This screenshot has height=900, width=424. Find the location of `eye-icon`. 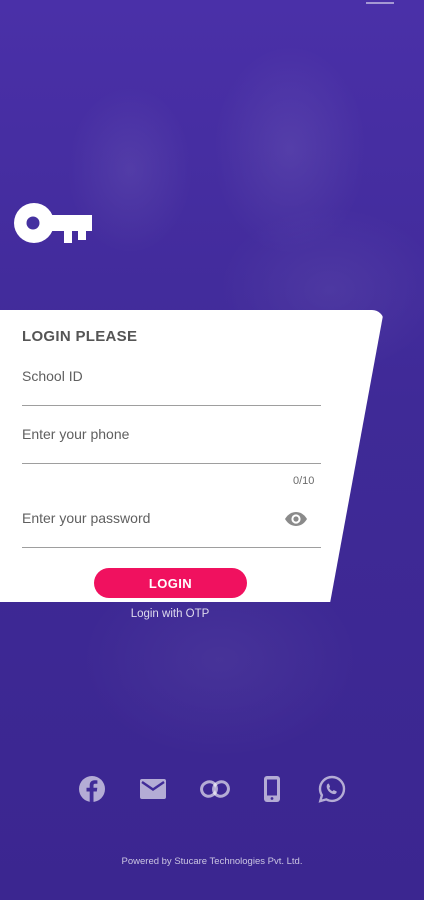

eye-icon is located at coordinates (296, 519).